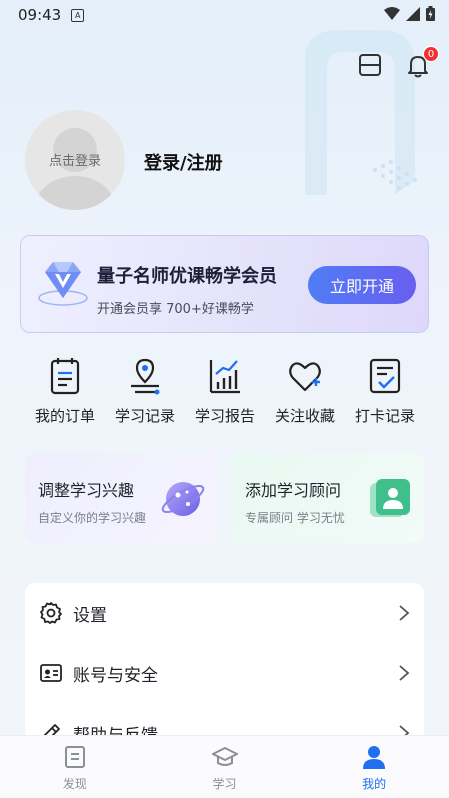 This screenshot has width=449, height=798. I want to click on tab-label: 发现, so click(74, 784).